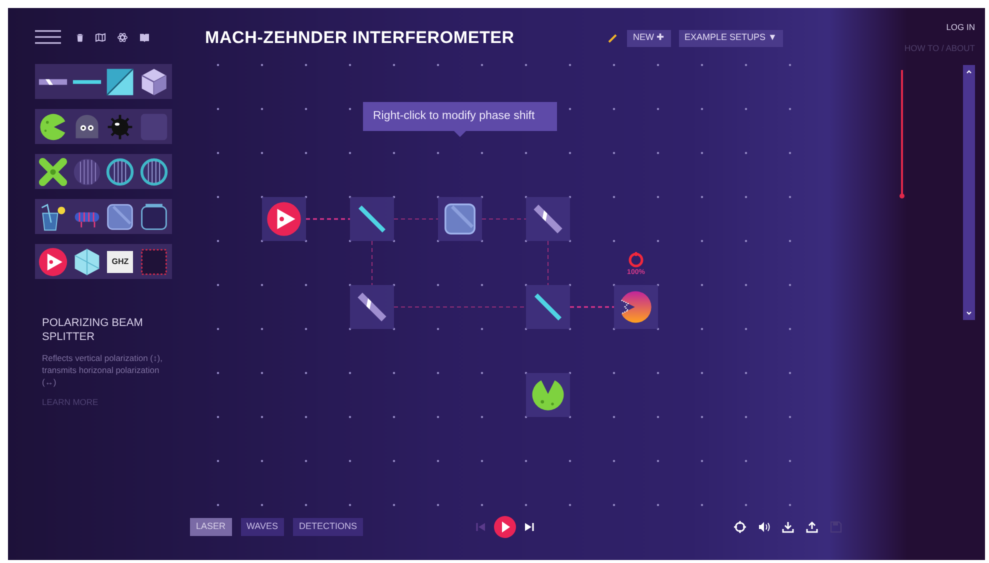 The height and width of the screenshot is (563, 989). Describe the element at coordinates (153, 217) in the screenshot. I see `jar-icon` at that location.